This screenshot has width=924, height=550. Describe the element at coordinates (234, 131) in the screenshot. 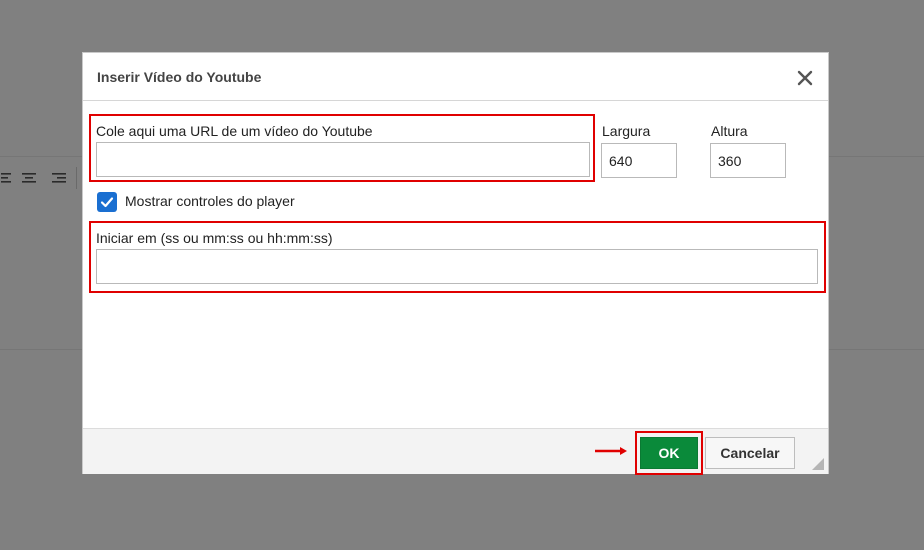

I see `url-label: Cole aqui uma URL de um vídeo do Youtube` at that location.